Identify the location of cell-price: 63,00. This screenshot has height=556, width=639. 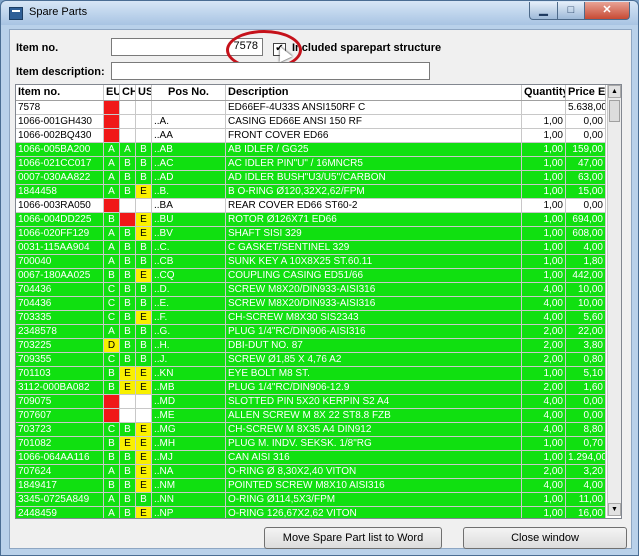
(586, 177).